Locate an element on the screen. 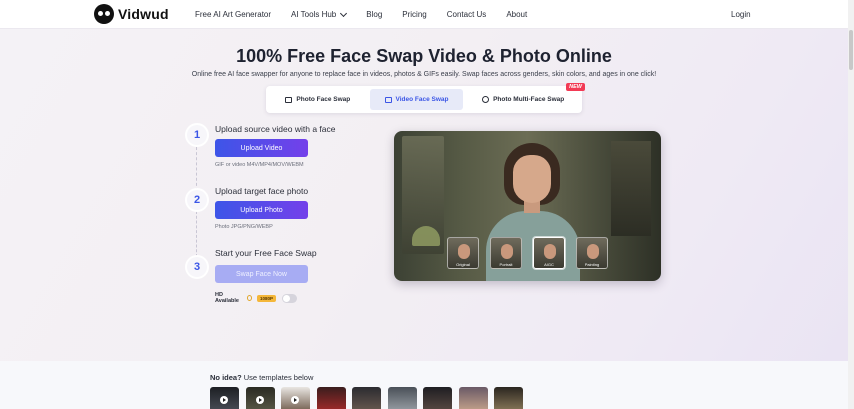 The image size is (854, 409). login-link: Login is located at coordinates (741, 14).